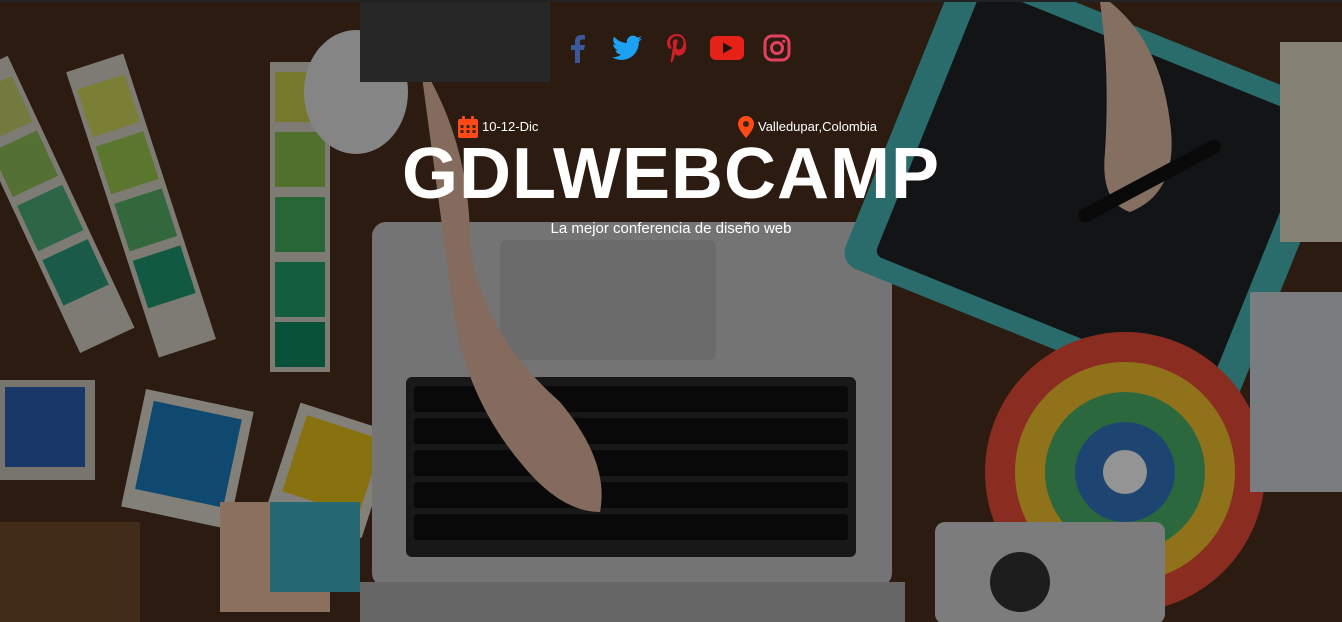 This screenshot has height=622, width=1342. I want to click on site-tagline: La mejor conferencia de diseño web, so click(671, 228).